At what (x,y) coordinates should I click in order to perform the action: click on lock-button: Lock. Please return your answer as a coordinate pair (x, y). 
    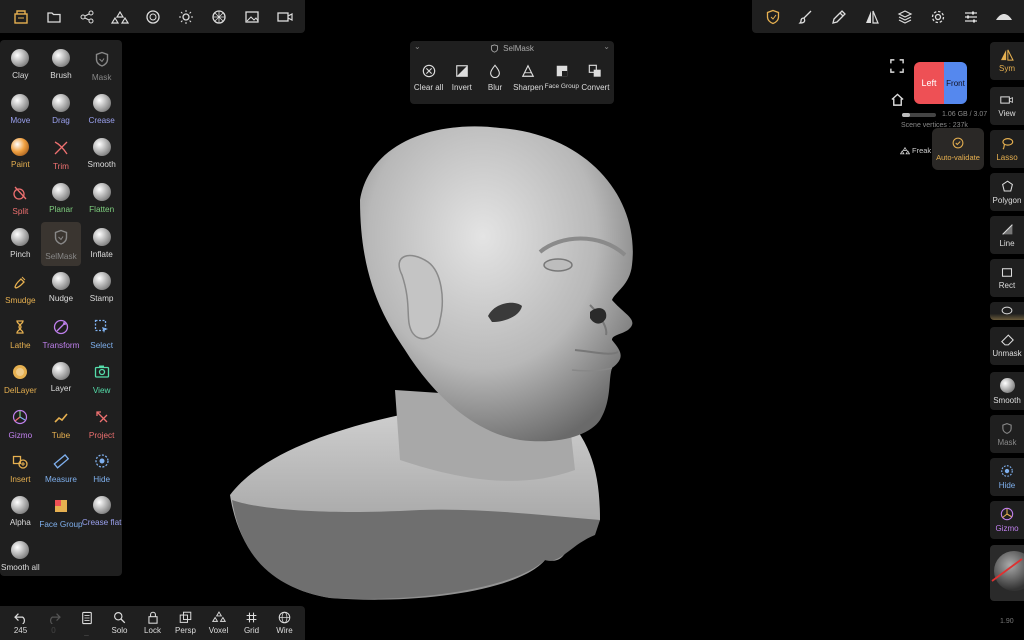
    Looking at the image, I should click on (153, 623).